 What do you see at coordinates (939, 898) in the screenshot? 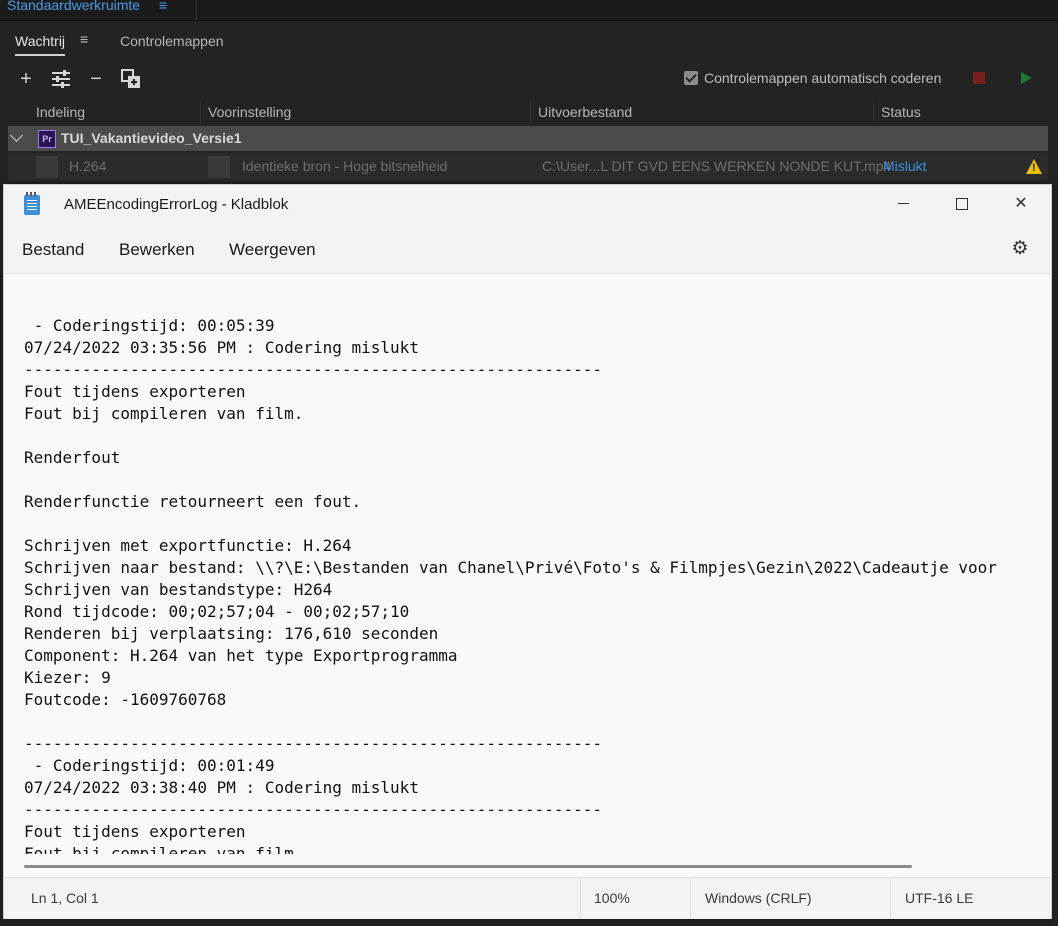
I see `encoding: UTF-16 LE` at bounding box center [939, 898].